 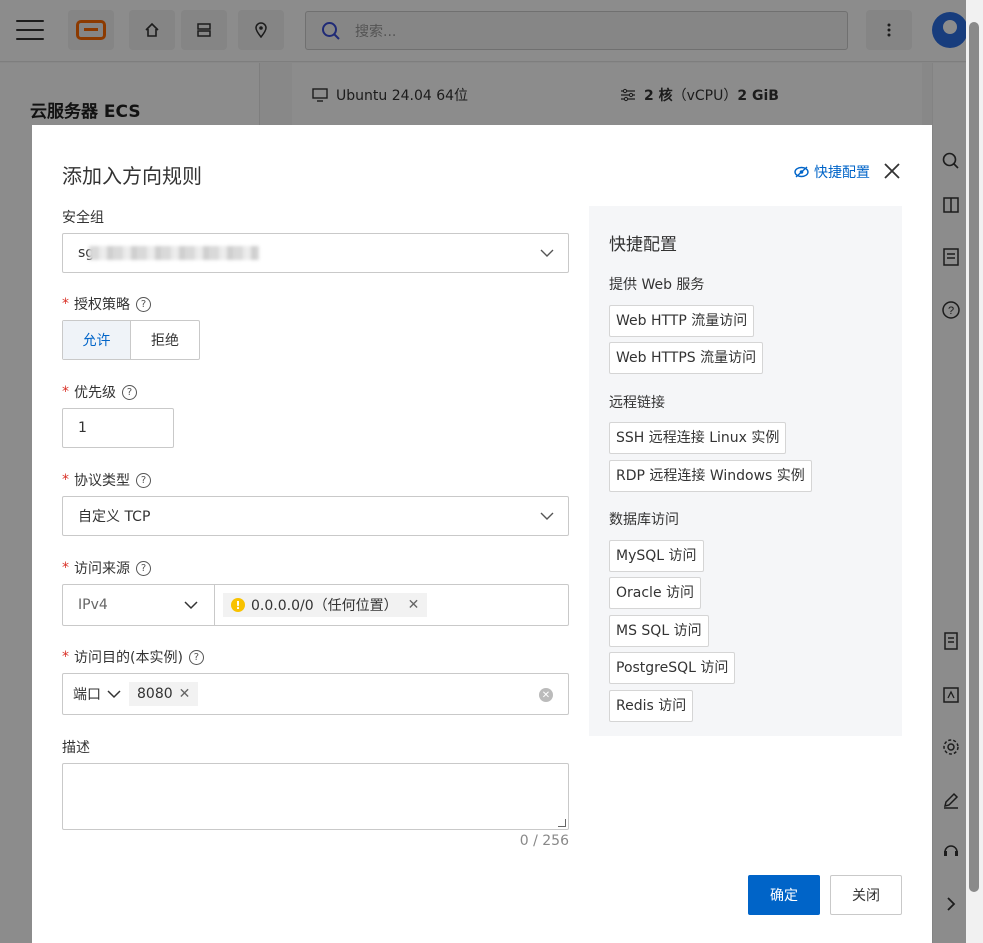 What do you see at coordinates (114, 517) in the screenshot?
I see `protocol-value: 自定义 TCP` at bounding box center [114, 517].